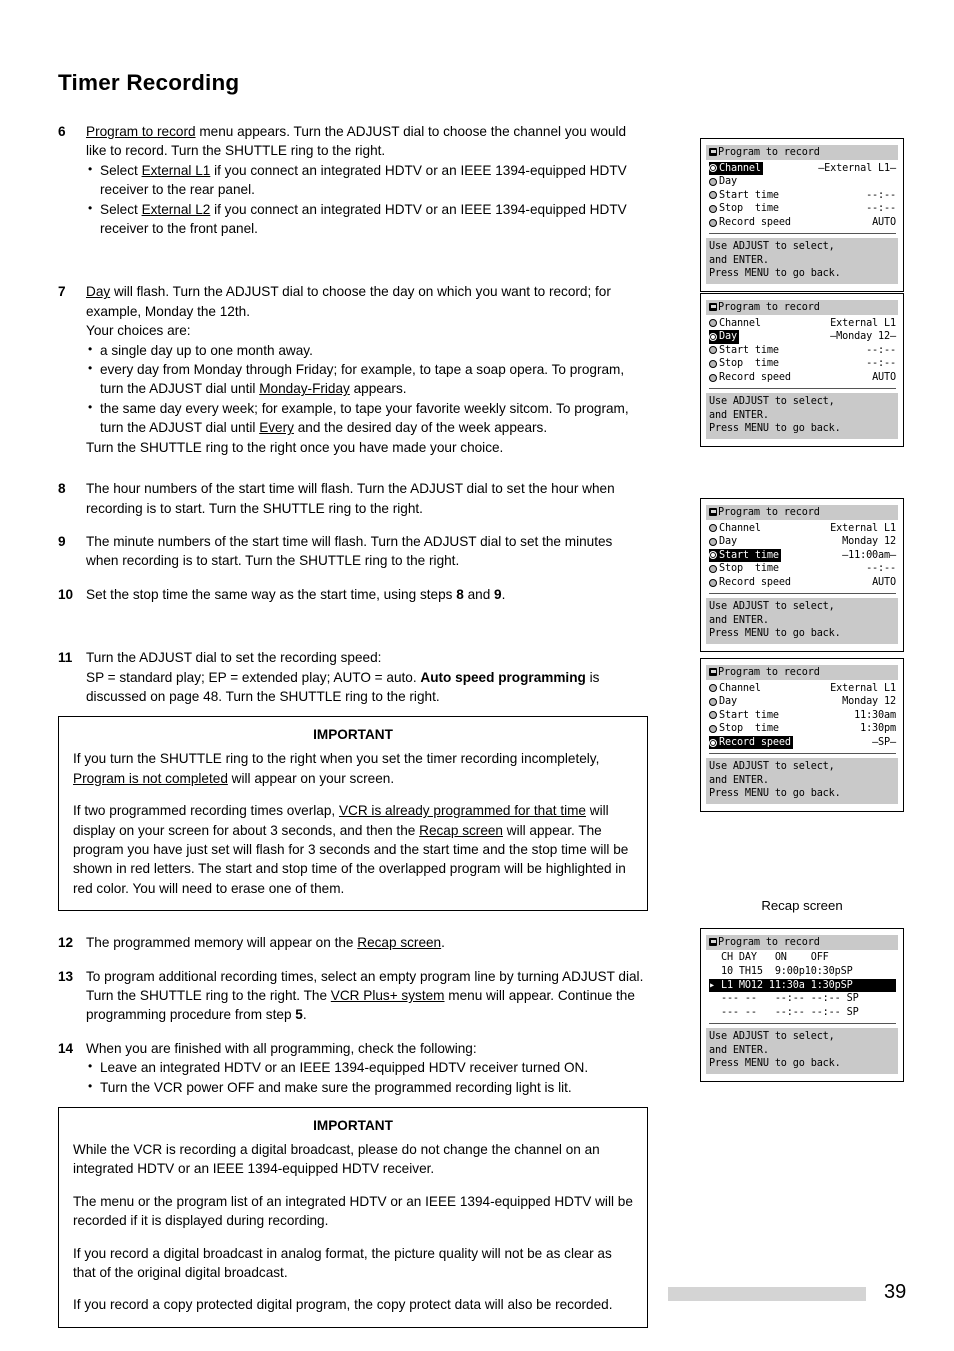 Image resolution: width=954 pixels, height=1351 pixels. What do you see at coordinates (150, 778) in the screenshot?
I see `underlined-term: Program is not completed` at bounding box center [150, 778].